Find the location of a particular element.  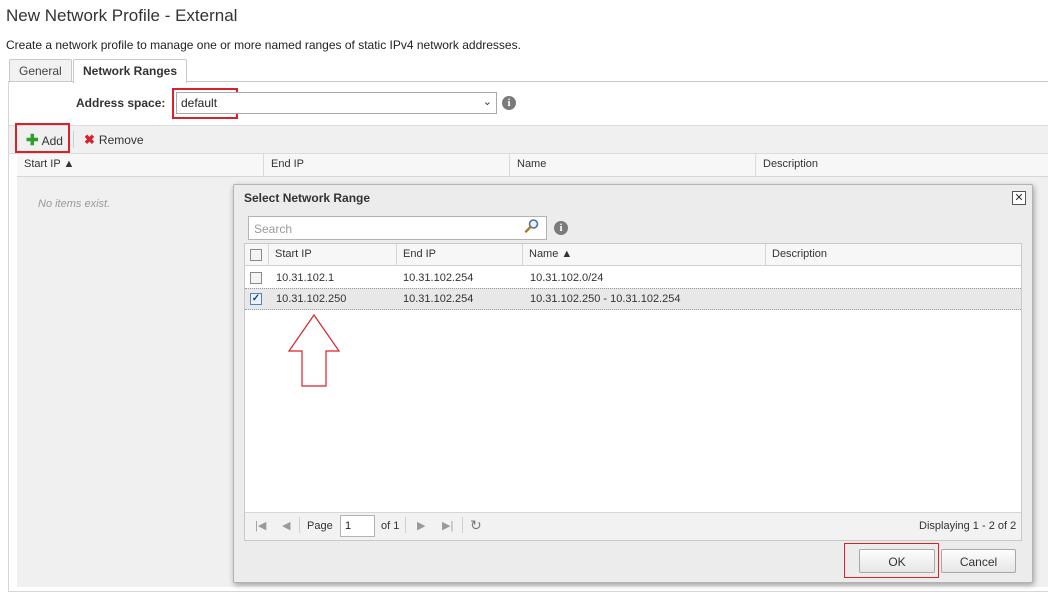

search-magnifier-icon is located at coordinates (532, 227).